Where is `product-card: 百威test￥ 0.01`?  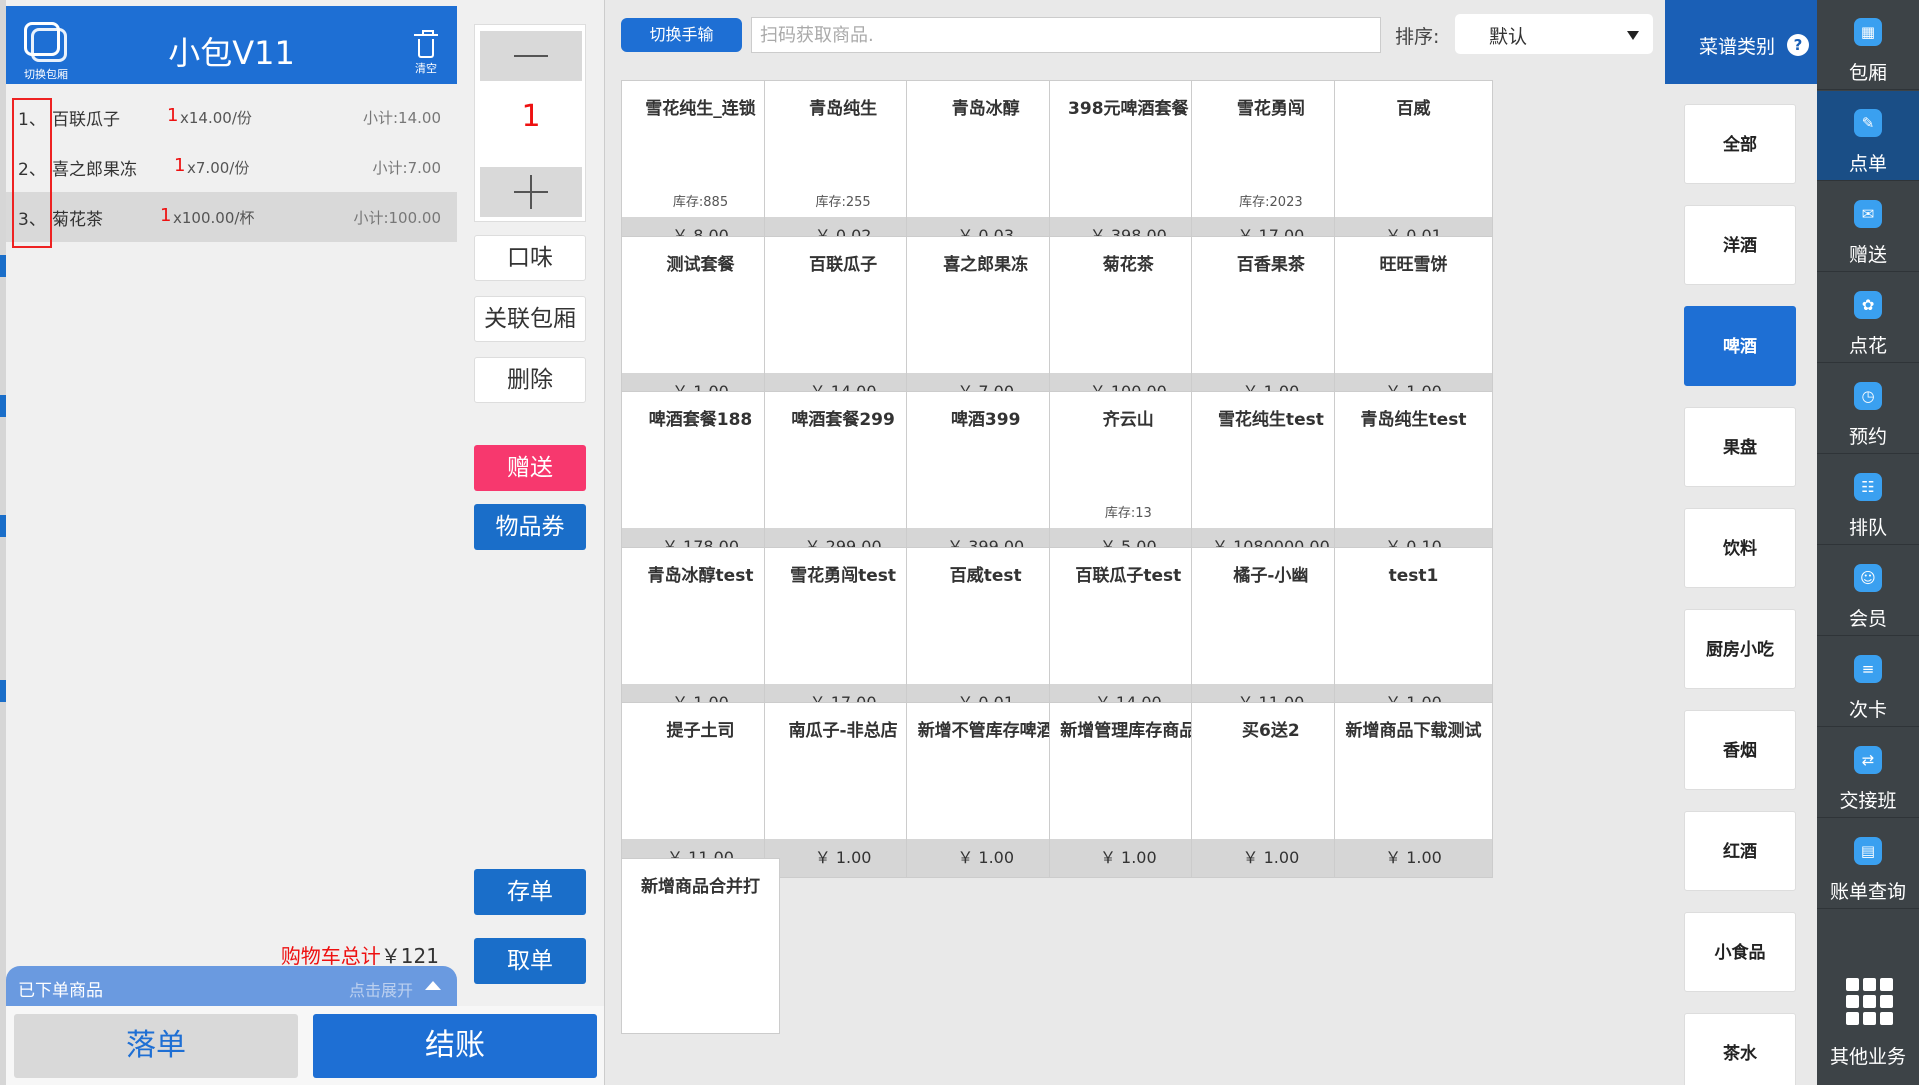
product-card: 百威test￥ 0.01 is located at coordinates (986, 634).